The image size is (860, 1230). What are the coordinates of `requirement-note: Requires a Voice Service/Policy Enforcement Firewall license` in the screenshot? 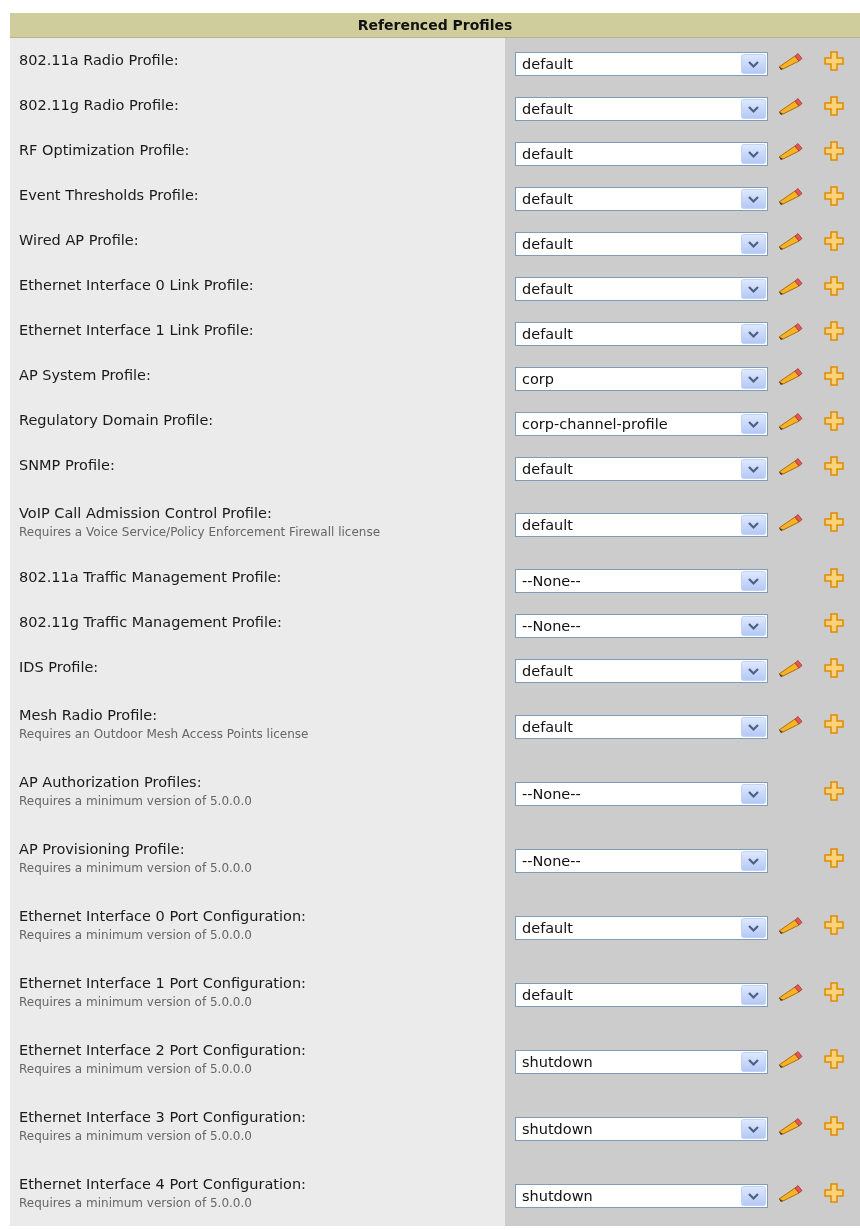 It's located at (200, 532).